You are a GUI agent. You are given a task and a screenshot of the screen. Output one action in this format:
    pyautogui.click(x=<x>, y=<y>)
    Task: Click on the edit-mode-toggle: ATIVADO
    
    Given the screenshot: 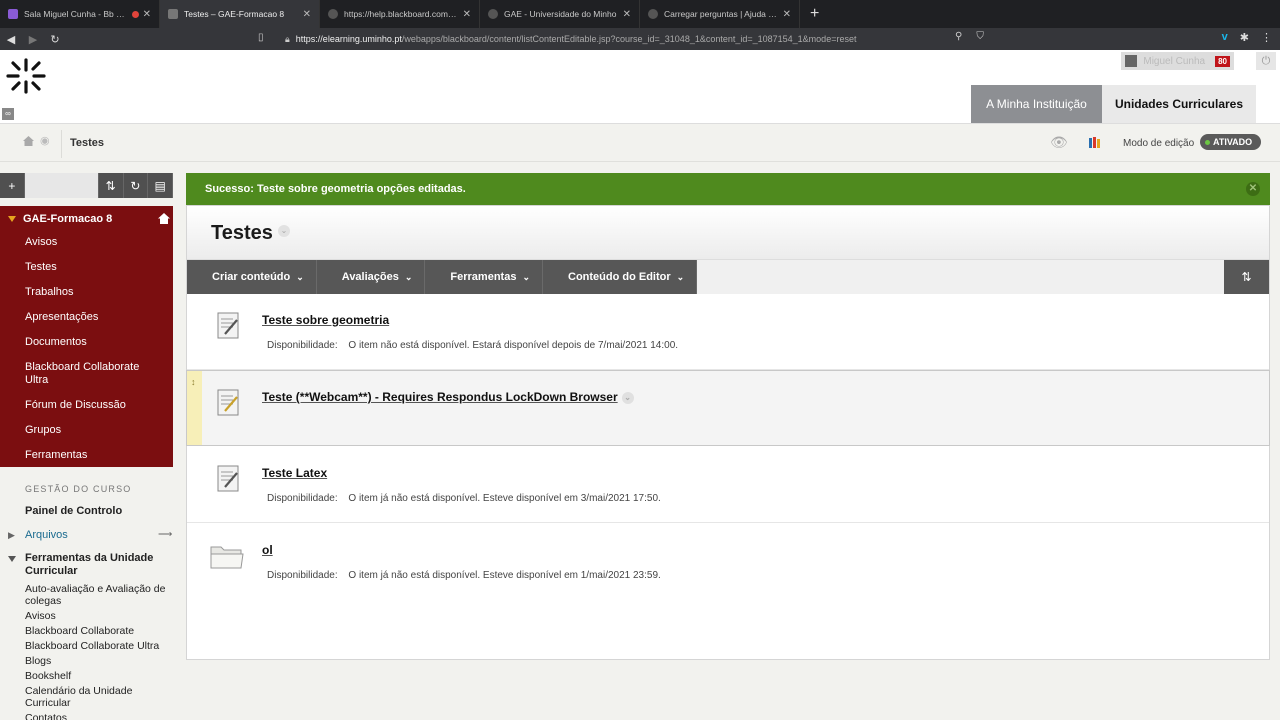 What is the action you would take?
    pyautogui.click(x=1230, y=142)
    